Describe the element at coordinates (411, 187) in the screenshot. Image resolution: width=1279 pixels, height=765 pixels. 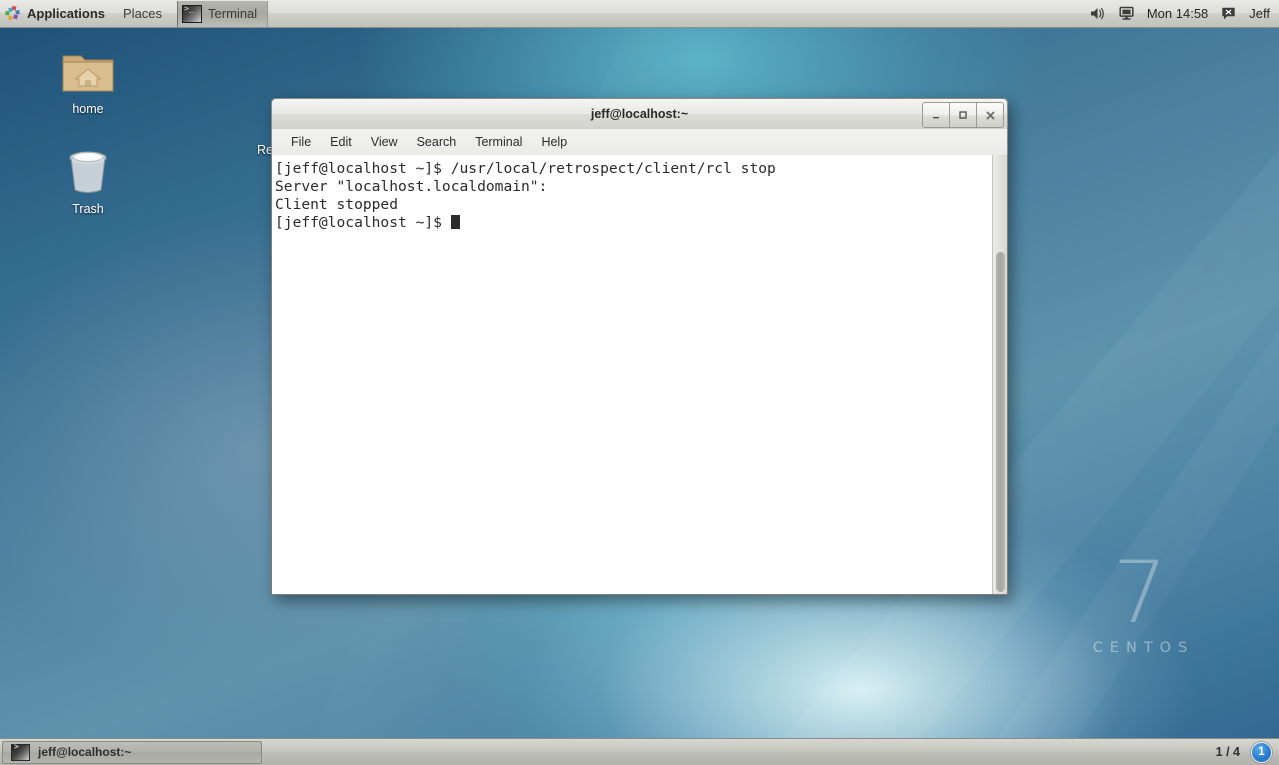
I see `terminal-line: Server "localhost.localdomain":` at that location.